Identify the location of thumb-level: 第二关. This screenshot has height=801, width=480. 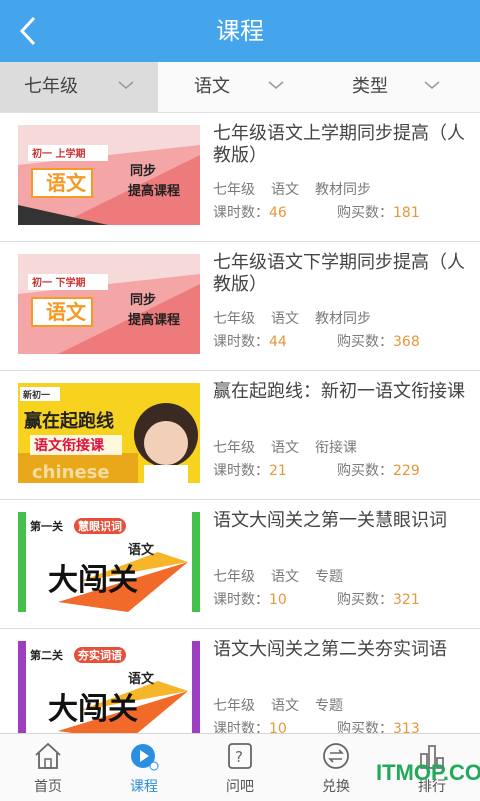
(46, 655).